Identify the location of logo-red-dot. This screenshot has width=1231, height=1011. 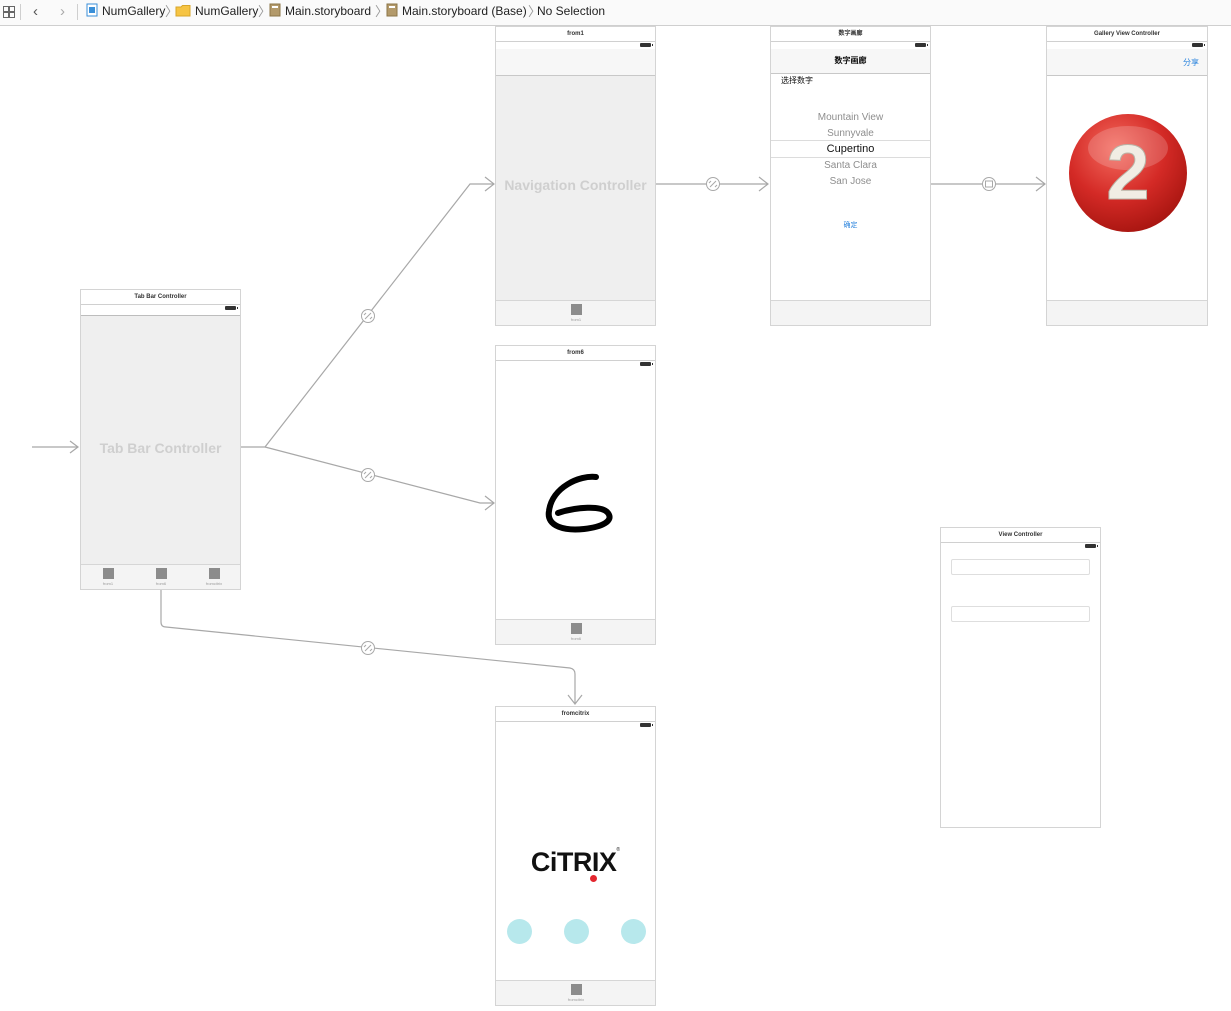
(593, 878).